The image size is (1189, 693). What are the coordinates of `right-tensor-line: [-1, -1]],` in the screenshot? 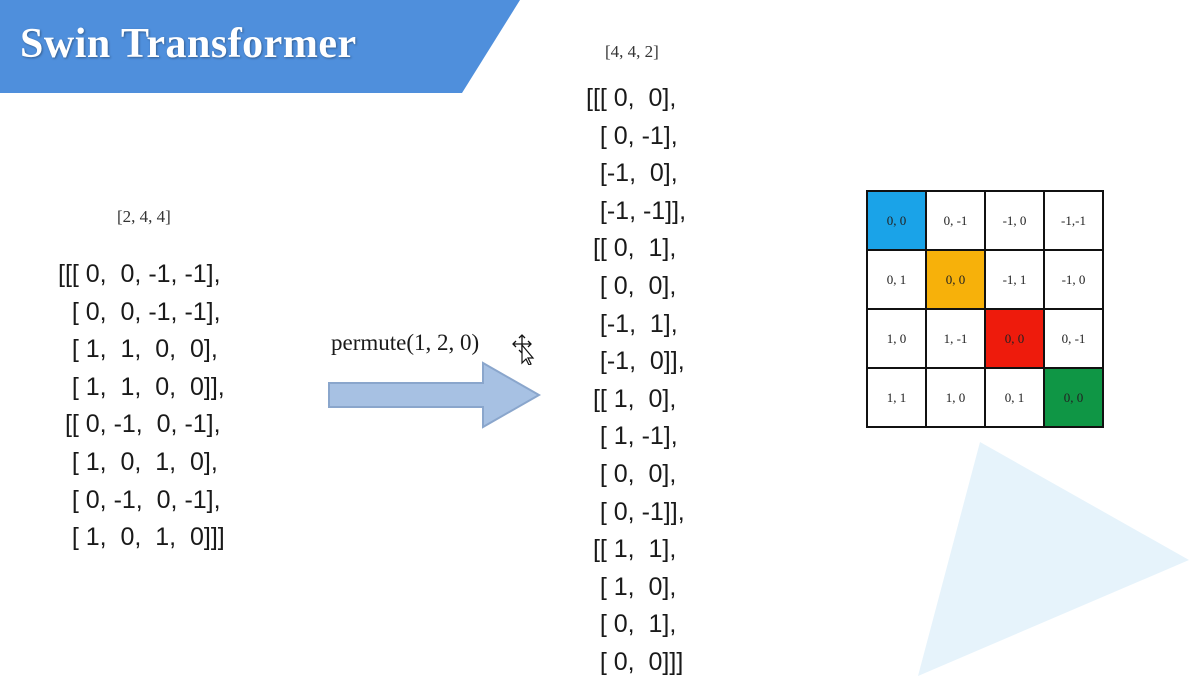 It's located at (636, 210).